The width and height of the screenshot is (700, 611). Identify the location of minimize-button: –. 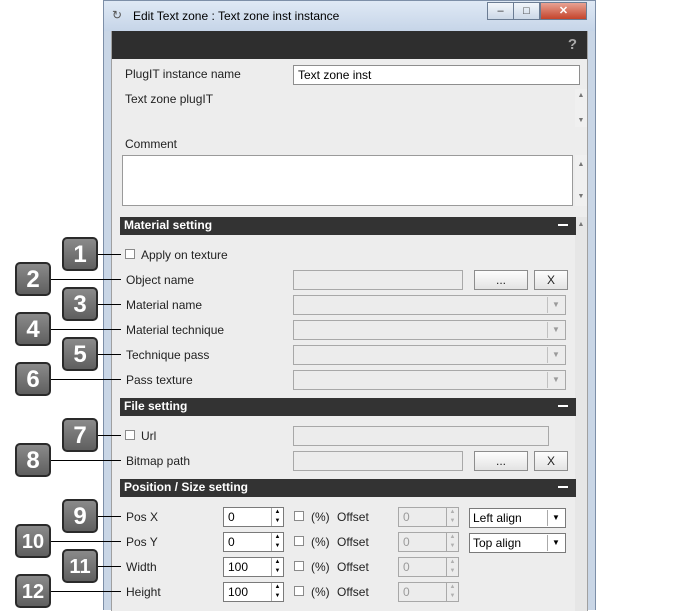
(500, 11).